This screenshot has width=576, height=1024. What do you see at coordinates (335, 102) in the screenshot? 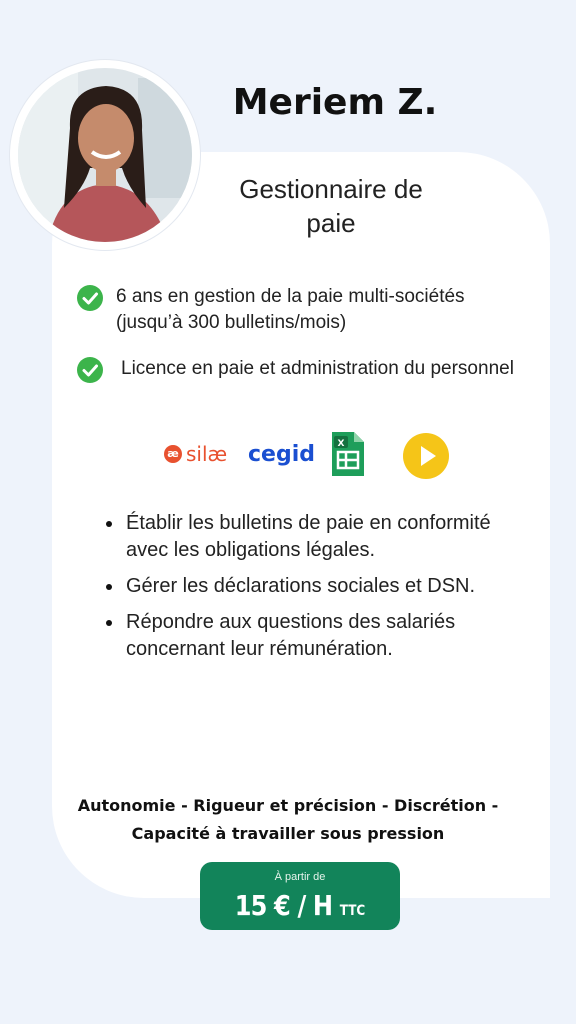
I see `profile-name: Meriem Z.` at bounding box center [335, 102].